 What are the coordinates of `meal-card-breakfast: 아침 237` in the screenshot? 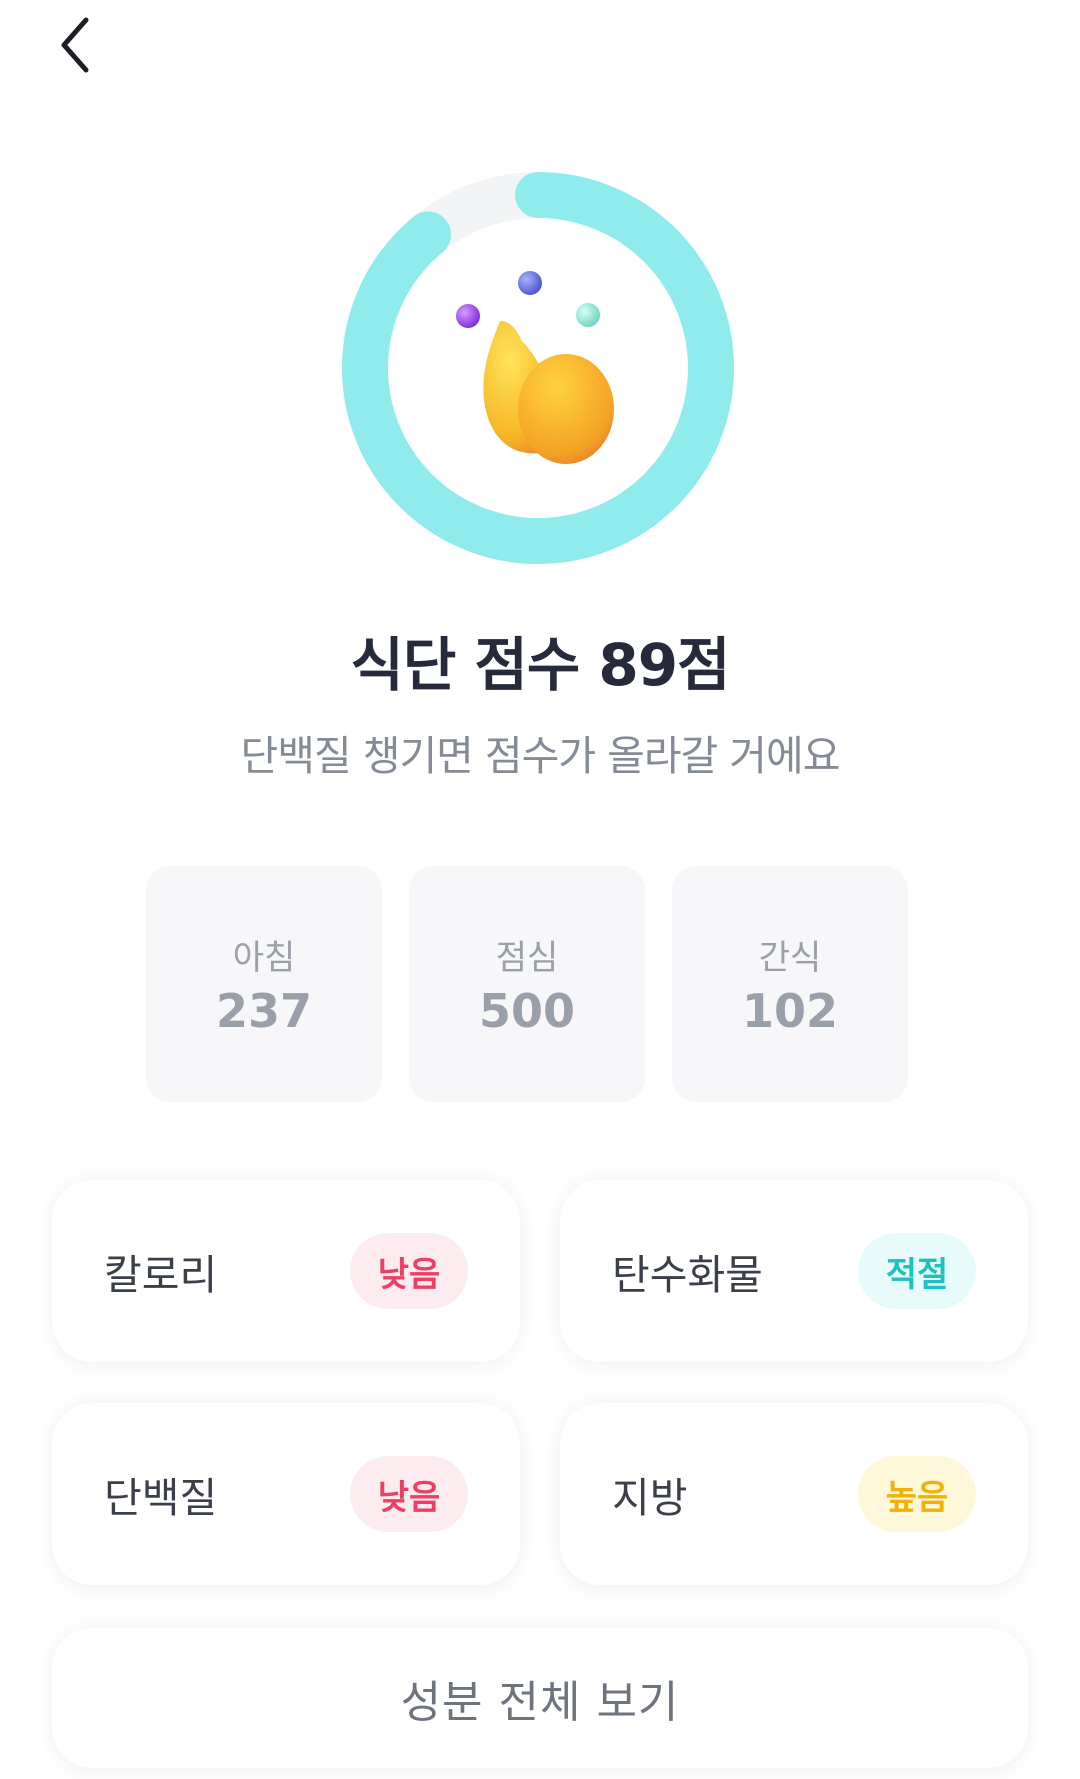 It's located at (264, 984).